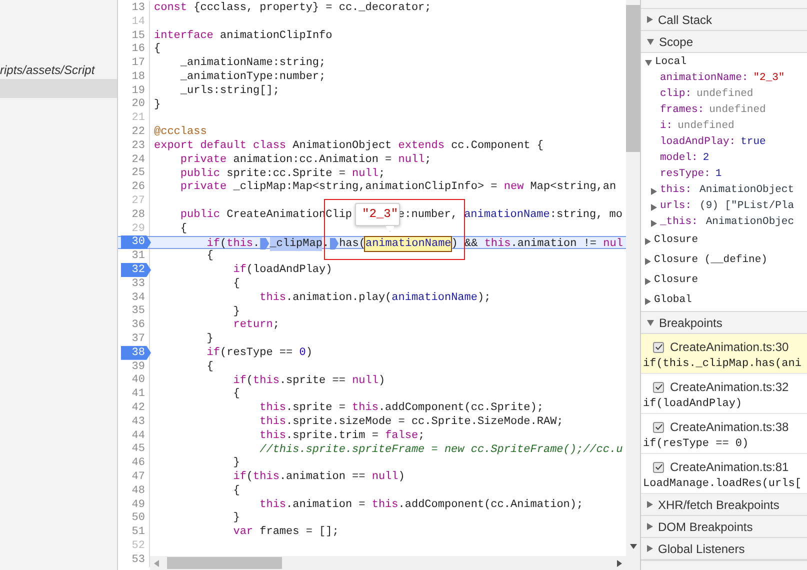 The image size is (807, 570). Describe the element at coordinates (633, 546) in the screenshot. I see `scroll-down-icon` at that location.